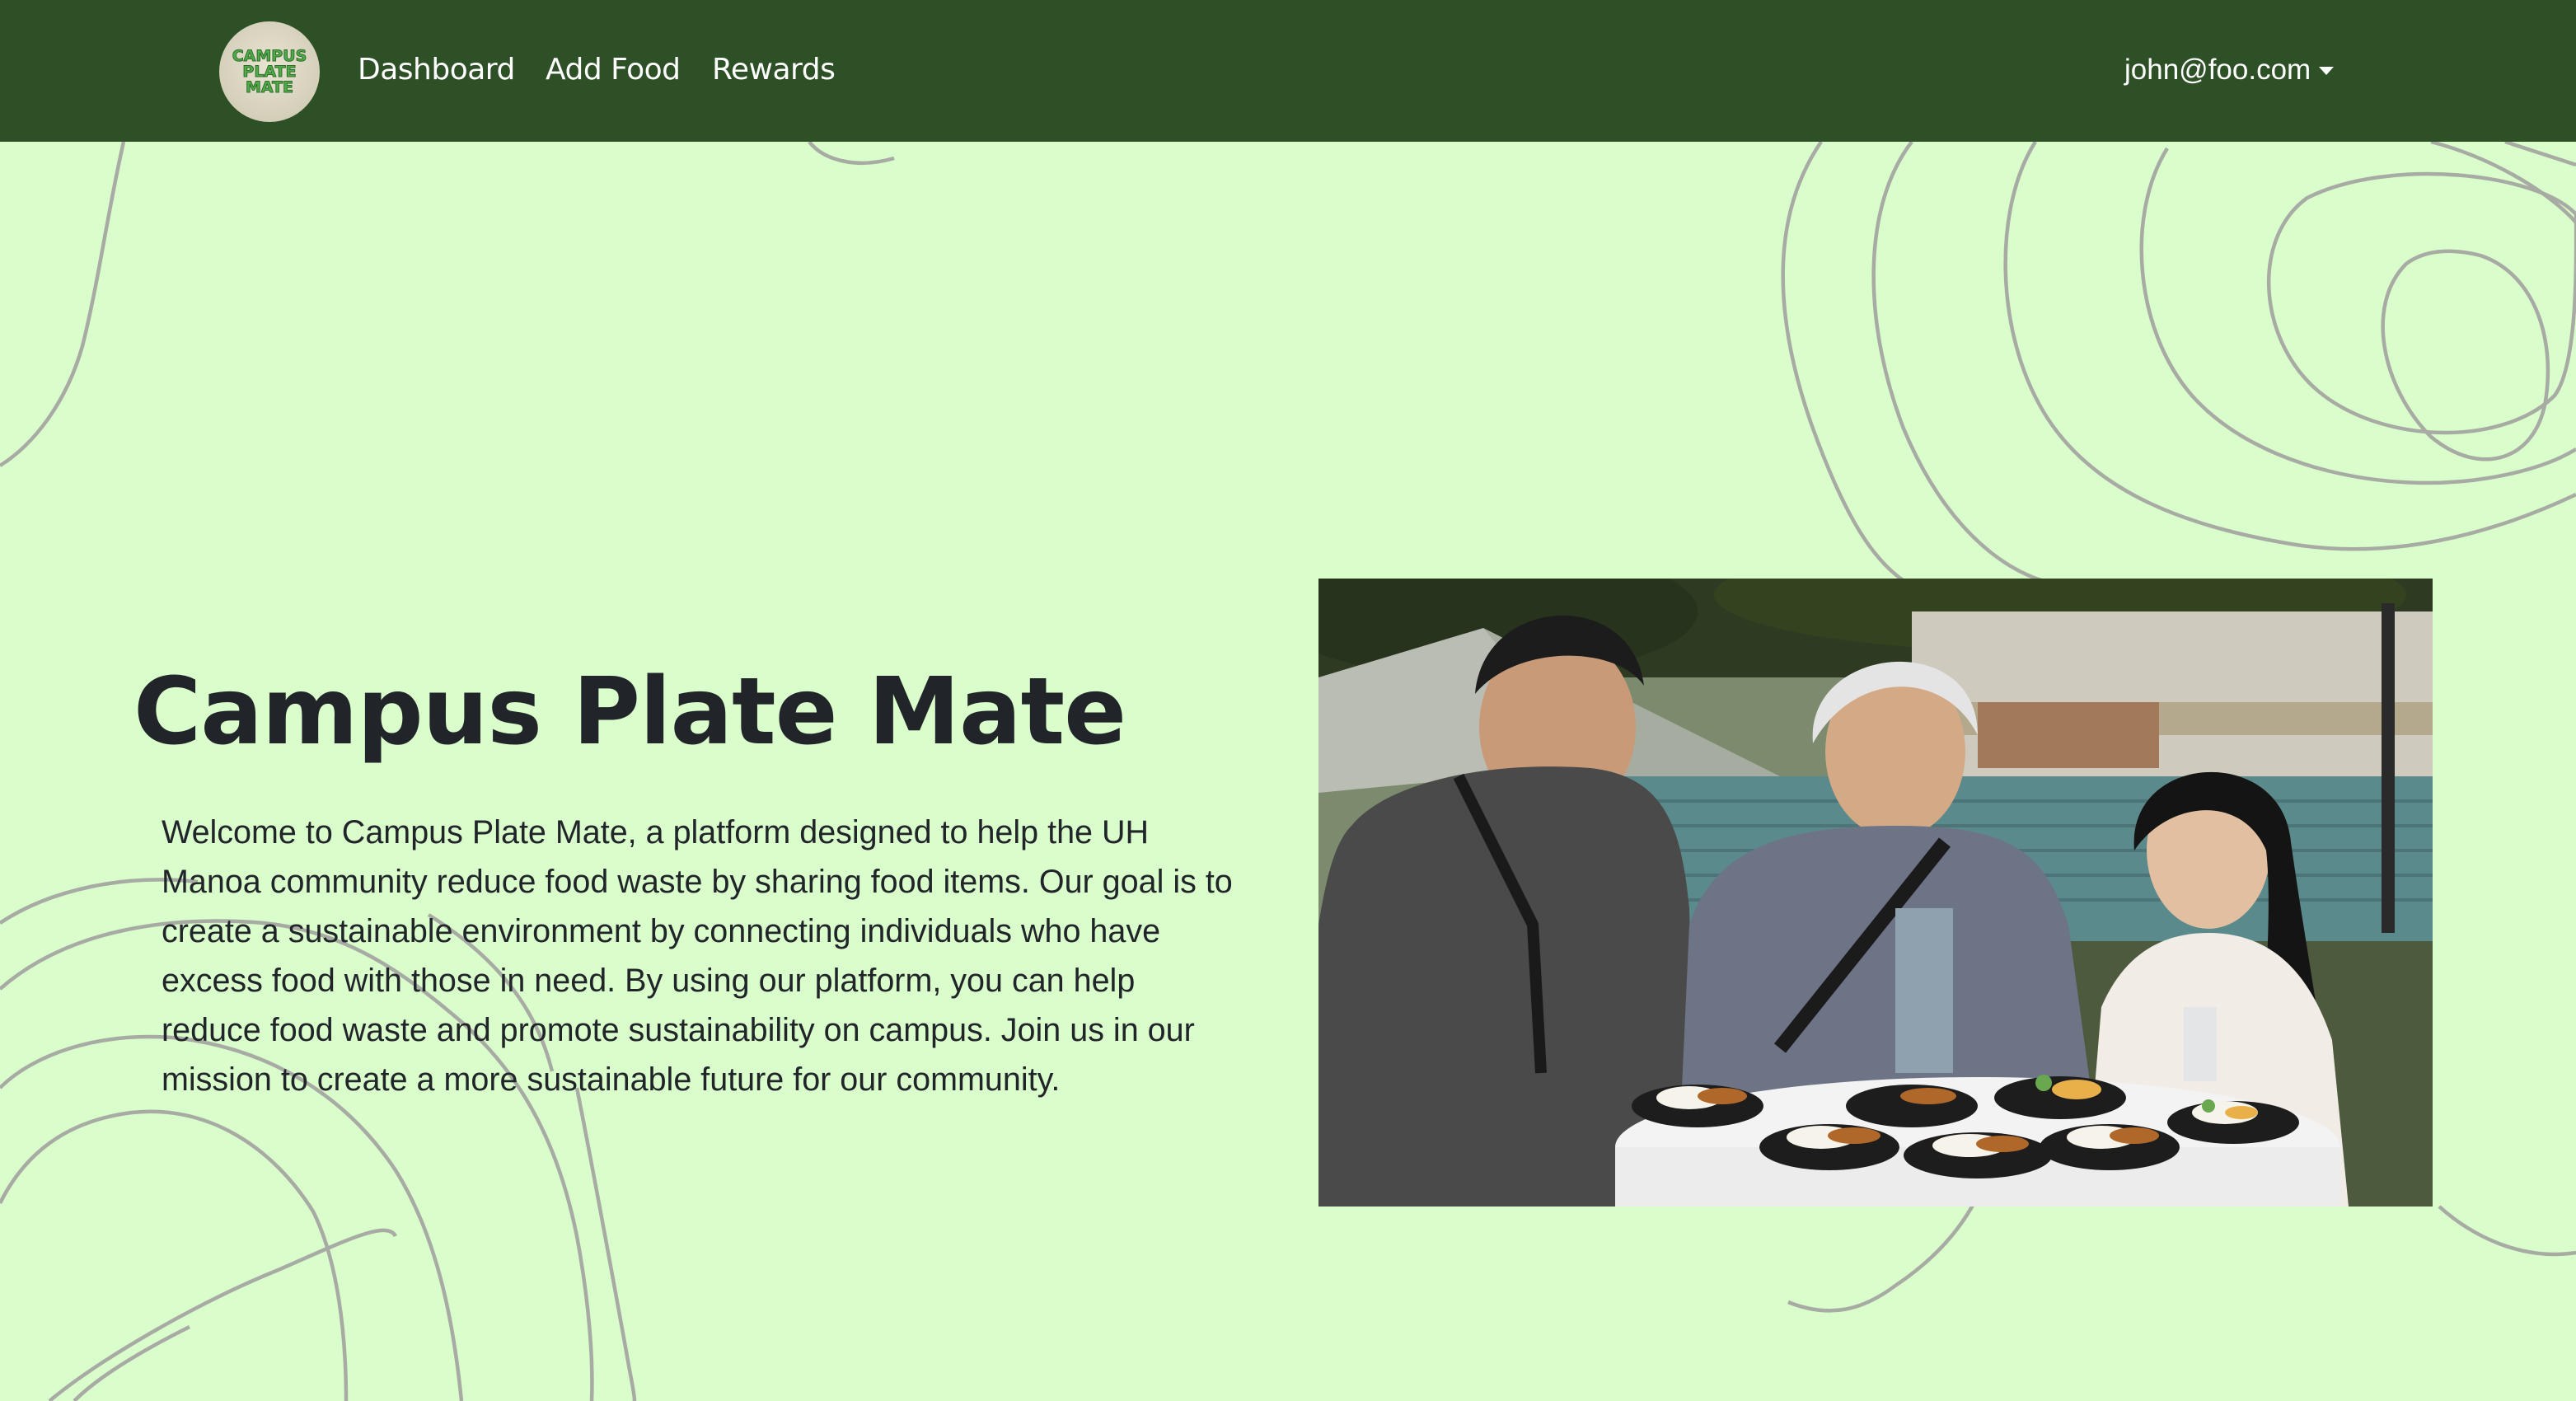 The width and height of the screenshot is (2576, 1401). I want to click on logo-text-line-1: CAMPUS, so click(269, 55).